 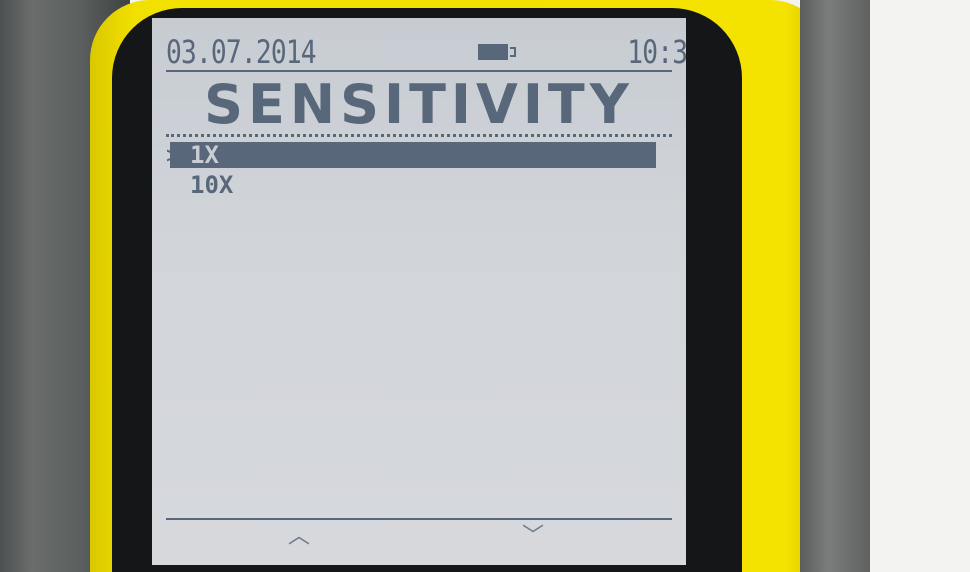 I want to click on header-divider, so click(x=419, y=71).